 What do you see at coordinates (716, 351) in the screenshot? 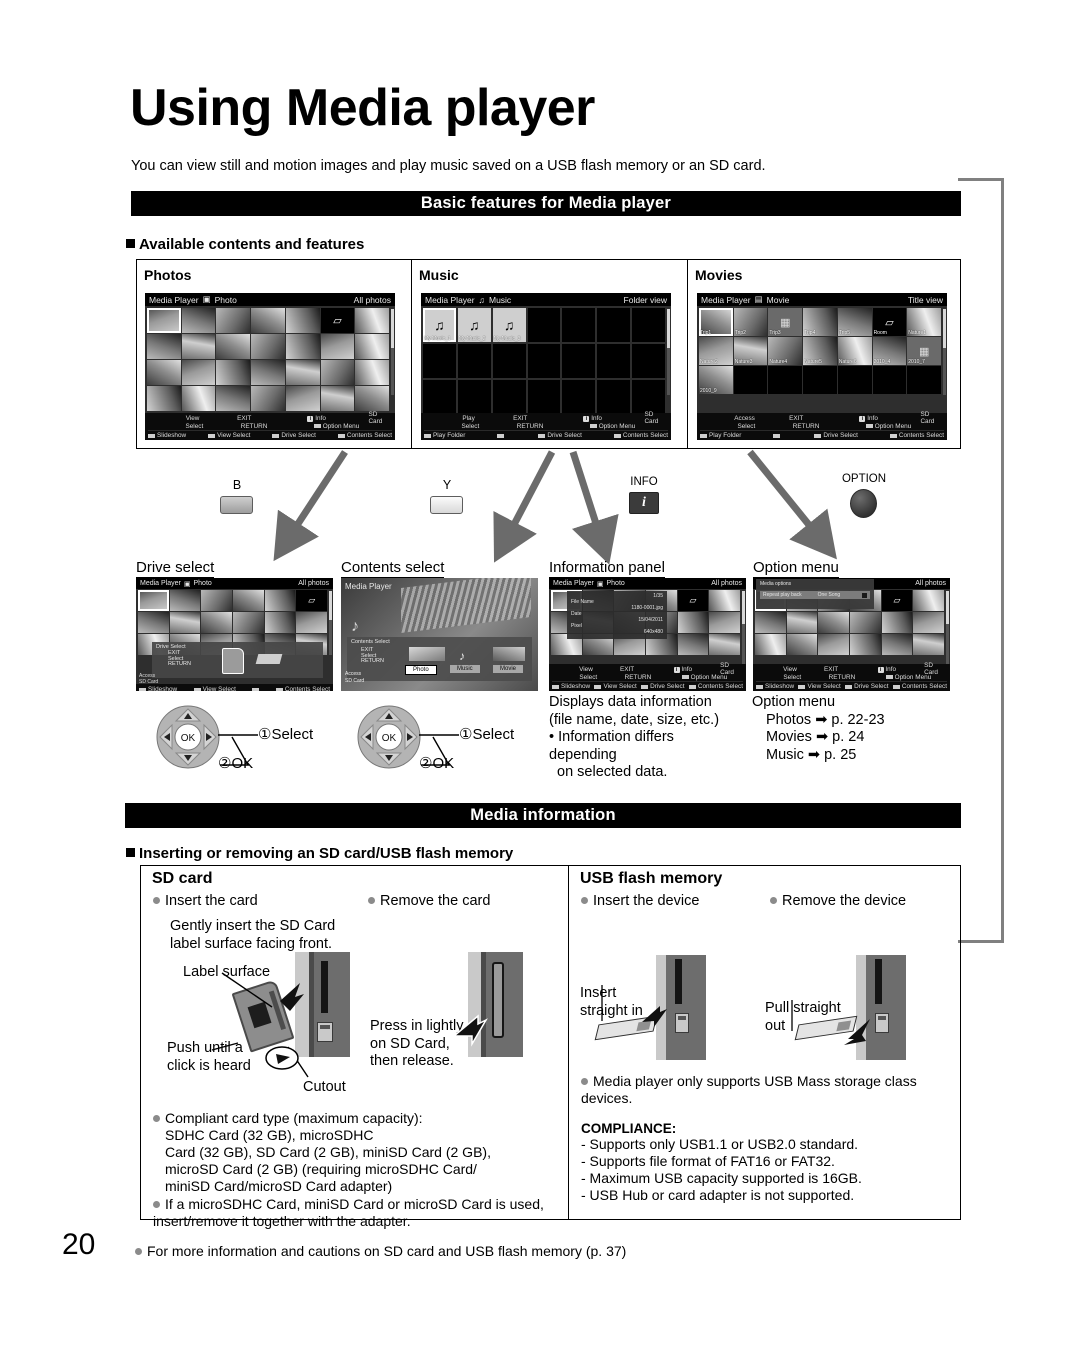
I see `movie-item: Nature2` at bounding box center [716, 351].